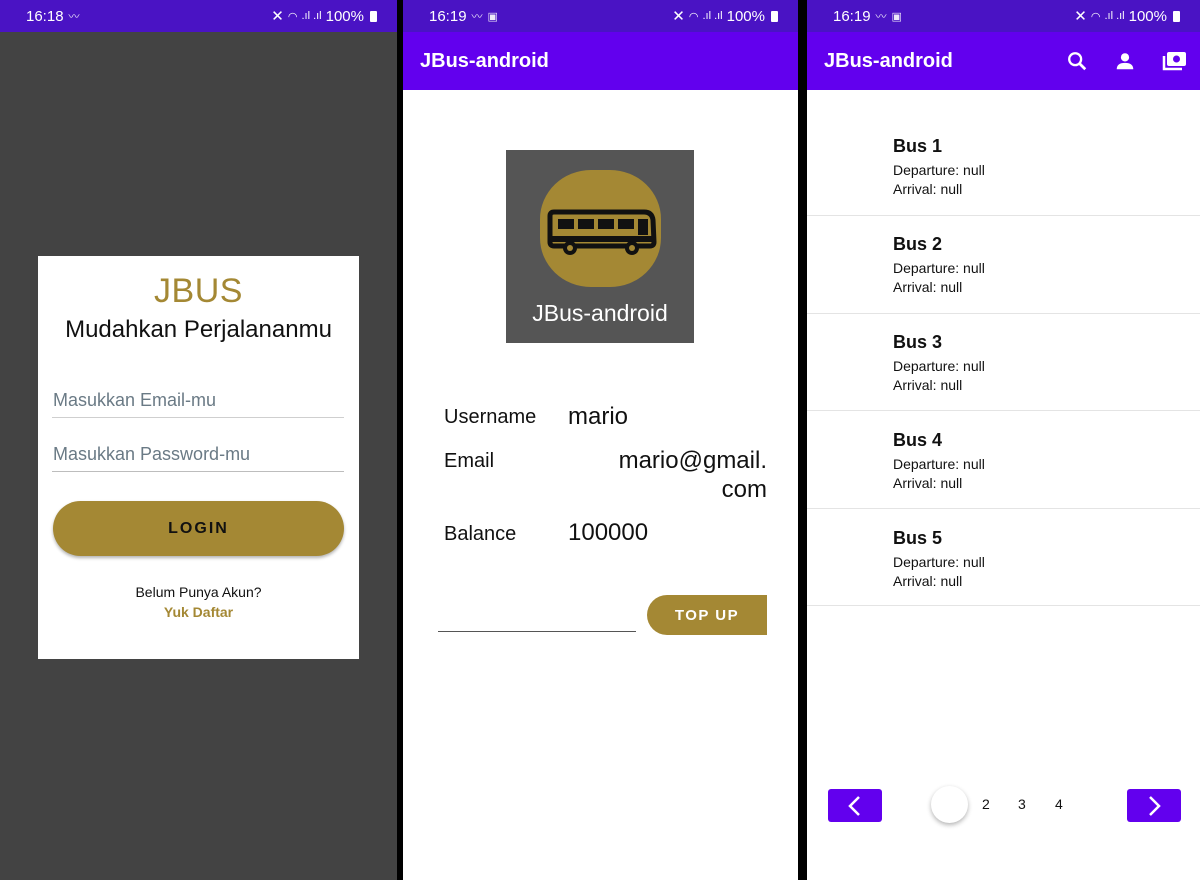  What do you see at coordinates (198, 16) in the screenshot?
I see `status-bar: 16:18 〰 ✕ ◠ .ıl .ıl 100%` at bounding box center [198, 16].